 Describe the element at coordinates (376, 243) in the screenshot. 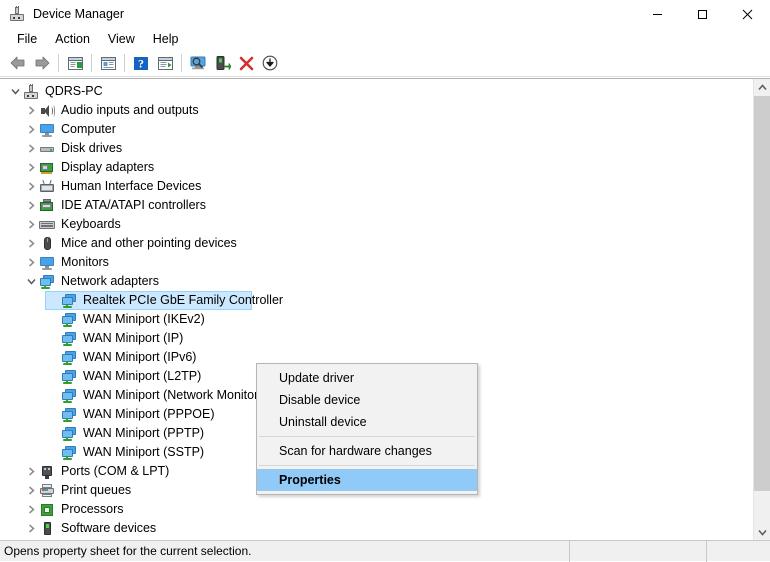

I see `tree-item: Mice and other pointing devices` at that location.